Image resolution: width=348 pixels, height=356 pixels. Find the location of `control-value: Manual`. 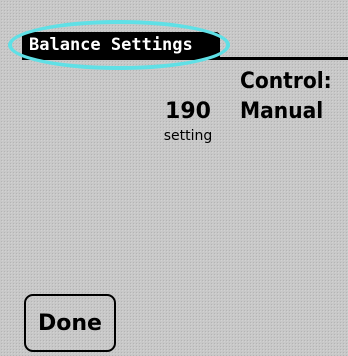

control-value: Manual is located at coordinates (282, 111).